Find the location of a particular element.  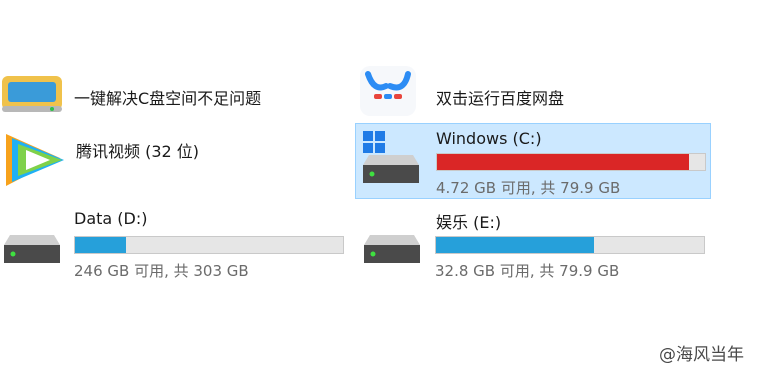

drive-e-usage-bar is located at coordinates (570, 245).